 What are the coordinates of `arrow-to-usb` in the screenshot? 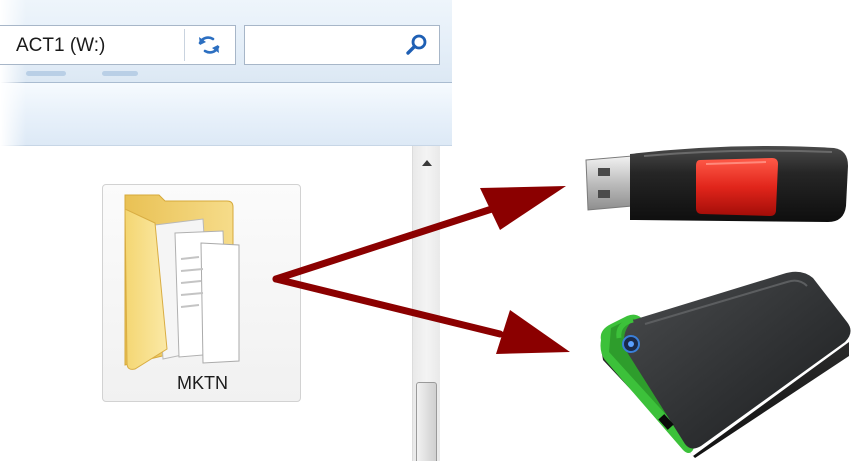 It's located at (419, 234).